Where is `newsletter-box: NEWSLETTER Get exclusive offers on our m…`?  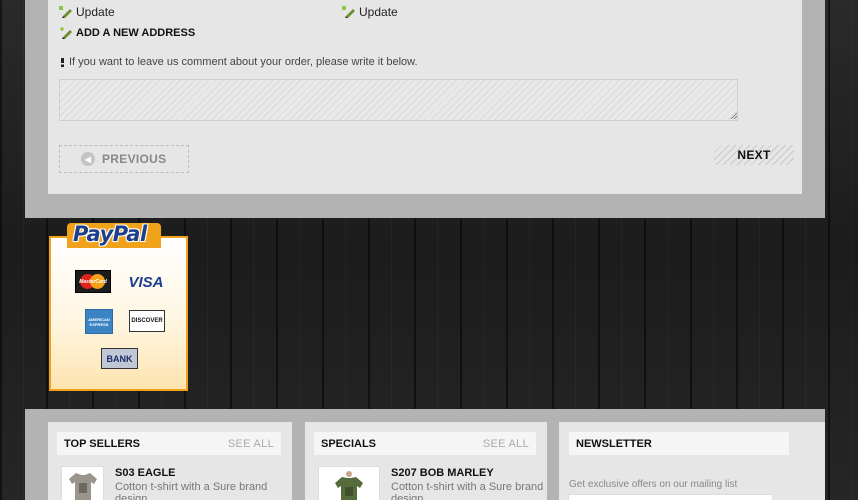
newsletter-box: NEWSLETTER Get exclusive offers on our m… is located at coordinates (692, 461).